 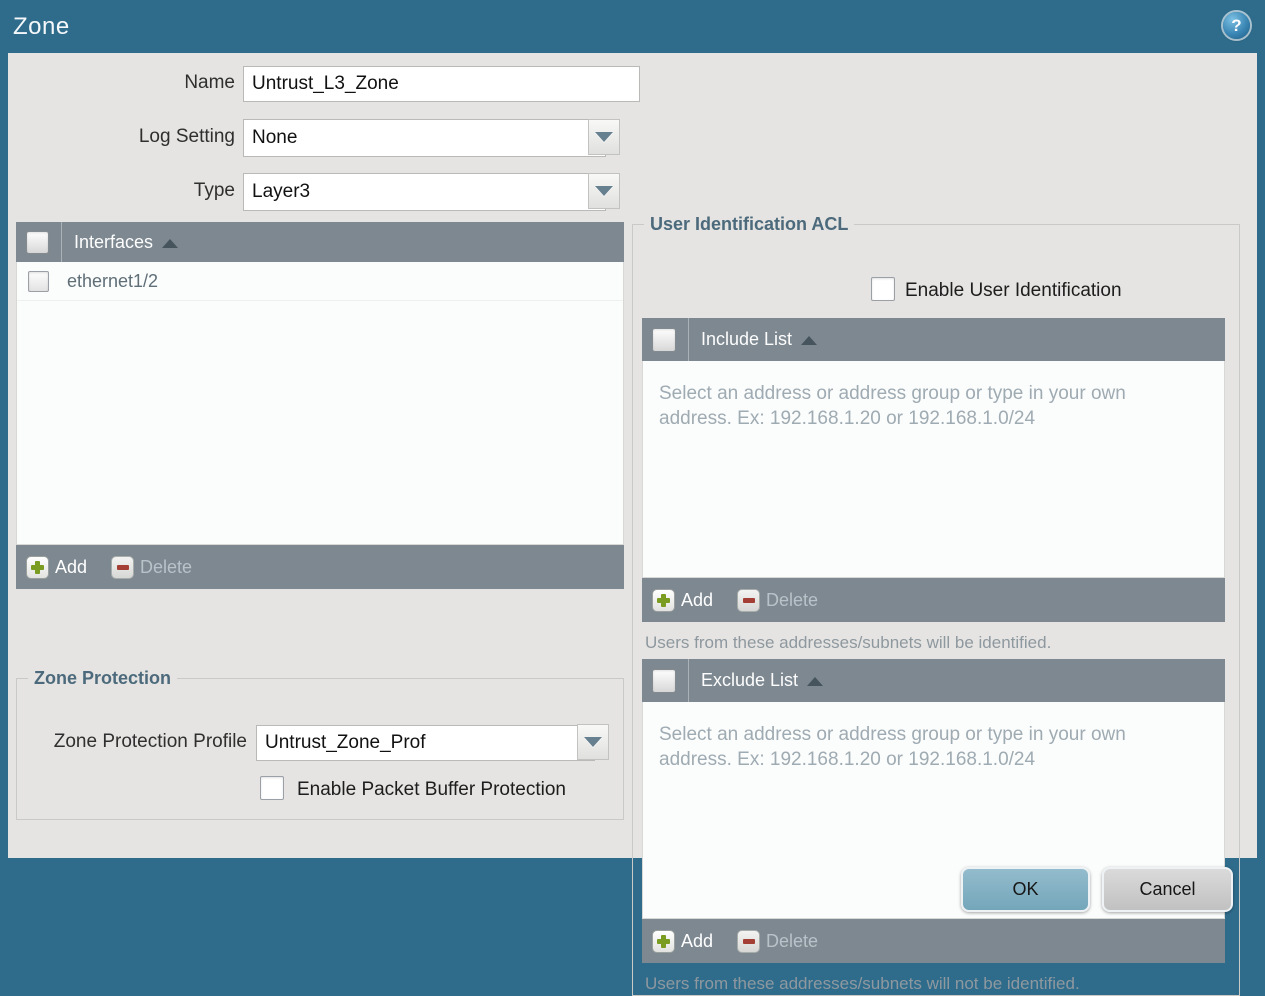 I want to click on name-label: Name, so click(x=209, y=82).